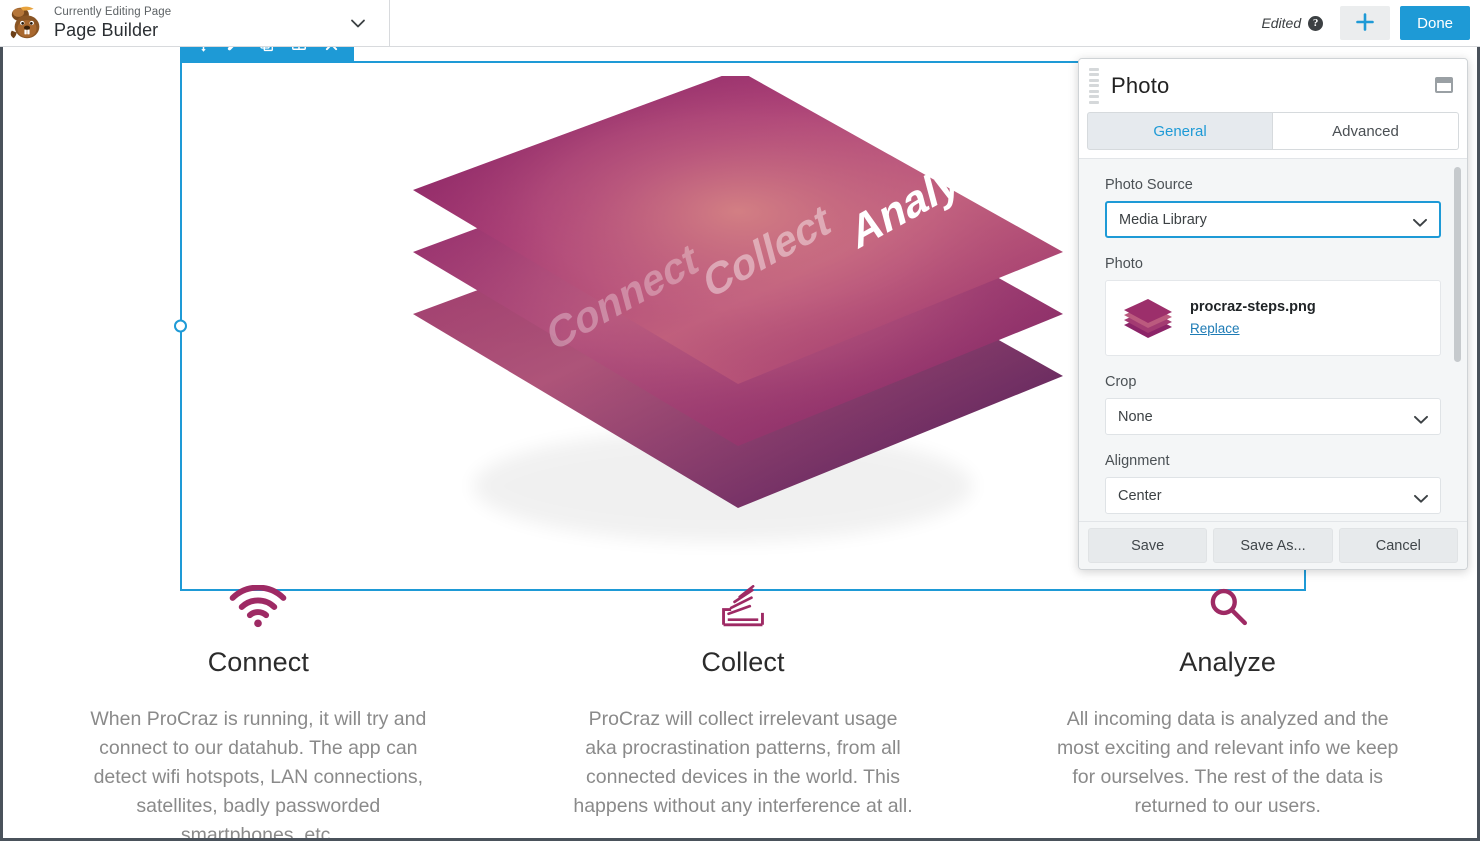 Image resolution: width=1480 pixels, height=841 pixels. What do you see at coordinates (331, 52) in the screenshot?
I see `close-icon` at bounding box center [331, 52].